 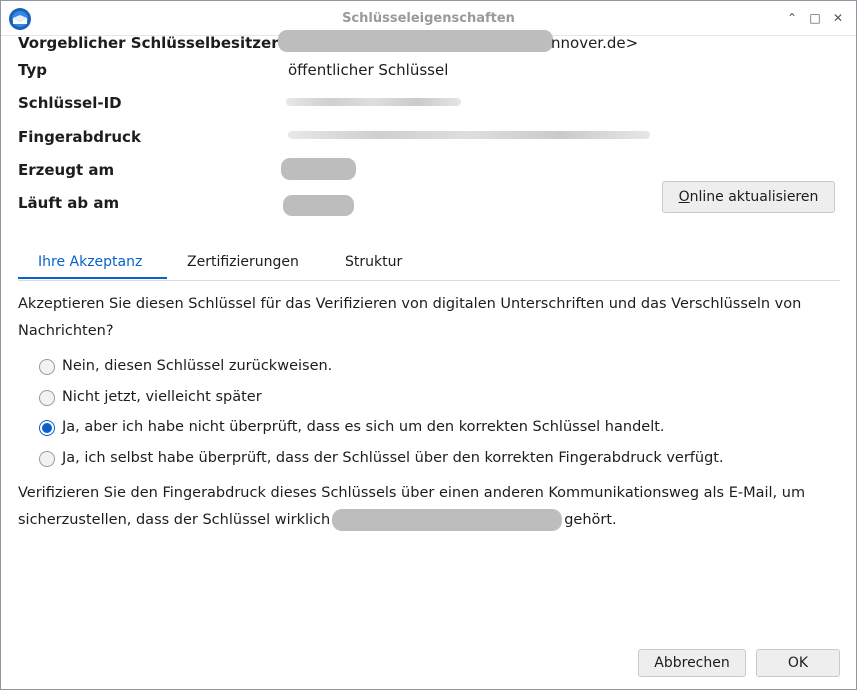 I want to click on owner-label: Vorgeblicher Schlüsselbesitzer, so click(x=148, y=43).